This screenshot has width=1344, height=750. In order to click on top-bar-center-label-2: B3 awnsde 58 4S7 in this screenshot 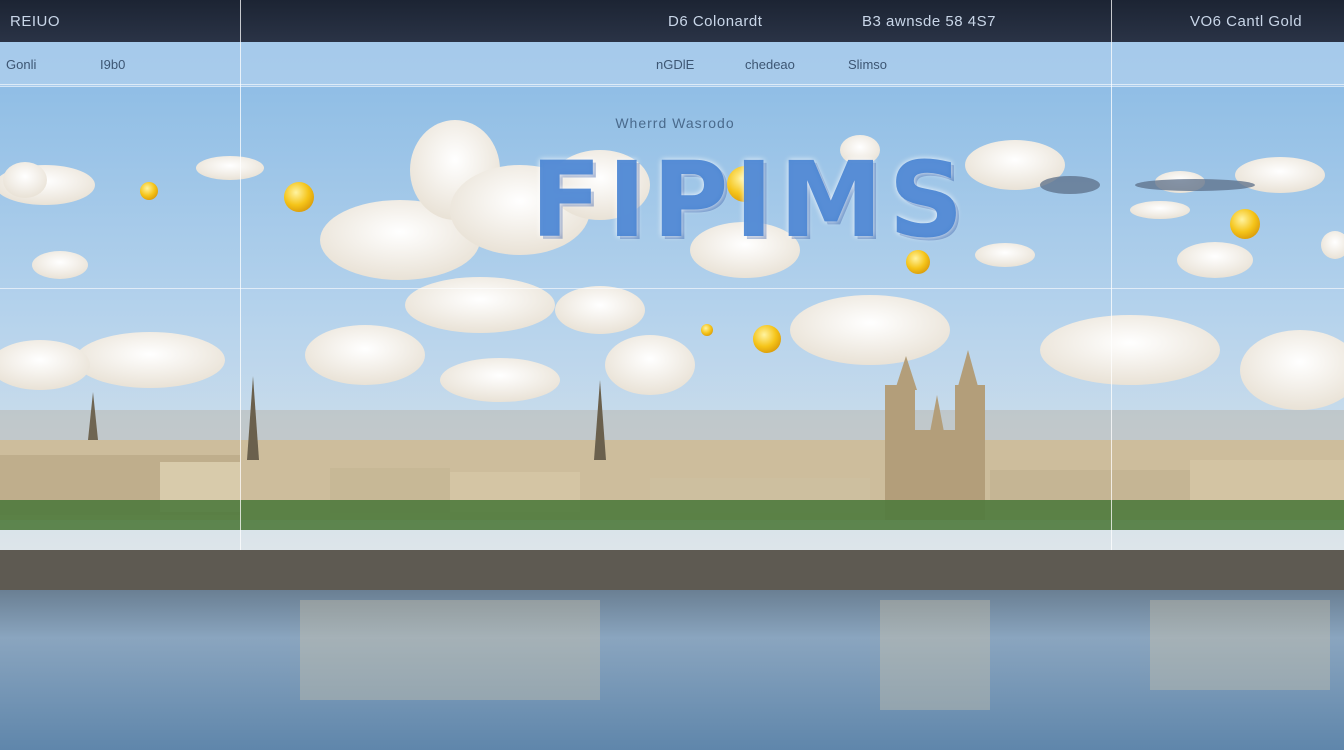, I will do `click(929, 21)`.